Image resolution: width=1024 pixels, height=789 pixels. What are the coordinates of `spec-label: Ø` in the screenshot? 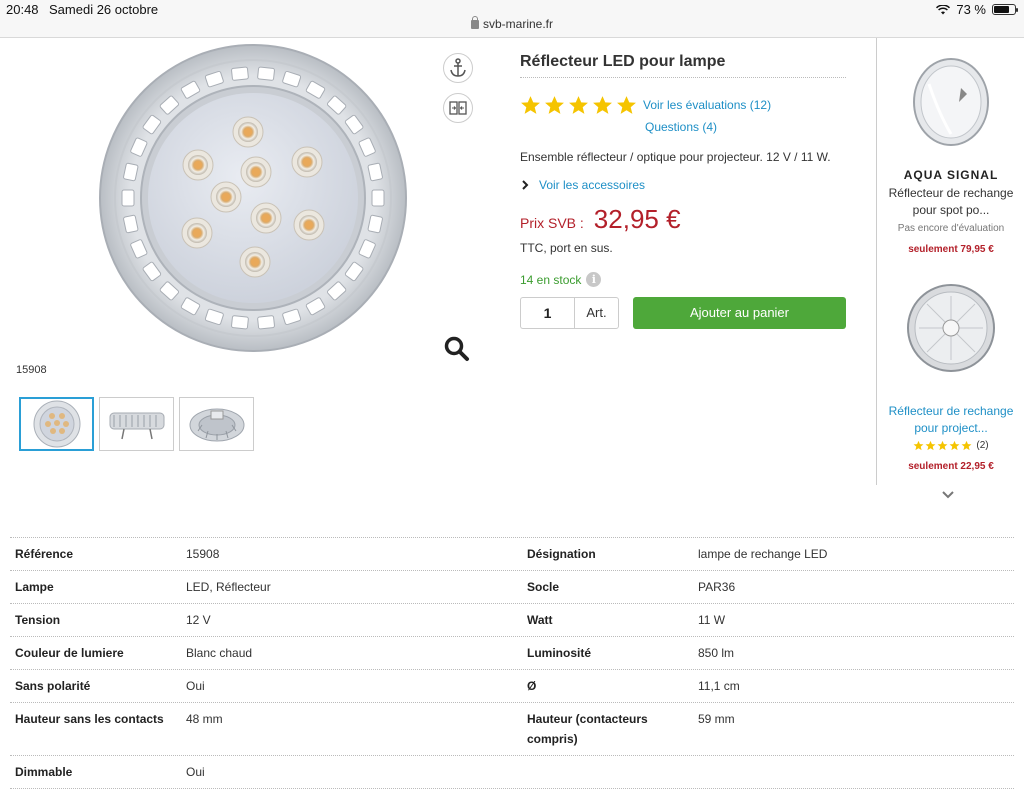 It's located at (532, 686).